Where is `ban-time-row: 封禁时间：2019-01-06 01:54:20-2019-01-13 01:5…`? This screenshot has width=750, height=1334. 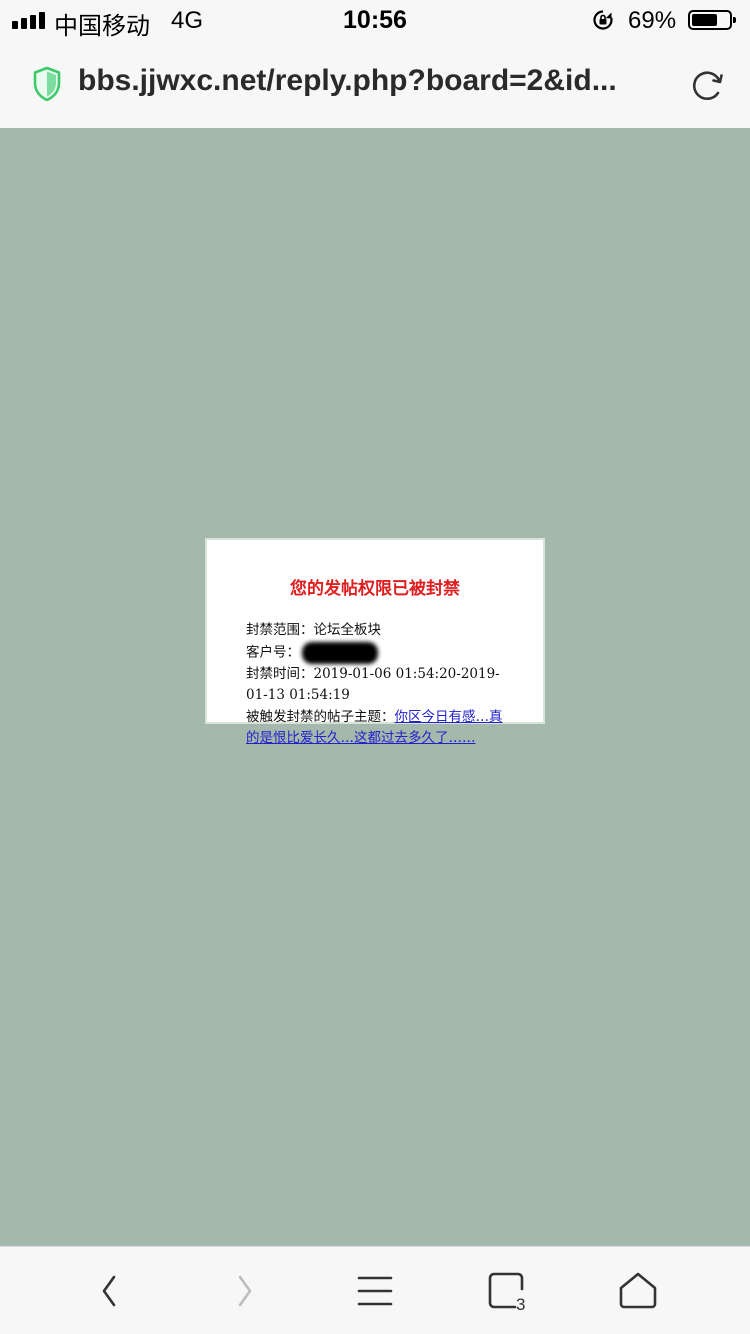 ban-time-row: 封禁时间：2019-01-06 01:54:20-2019-01-13 01:5… is located at coordinates (377, 685).